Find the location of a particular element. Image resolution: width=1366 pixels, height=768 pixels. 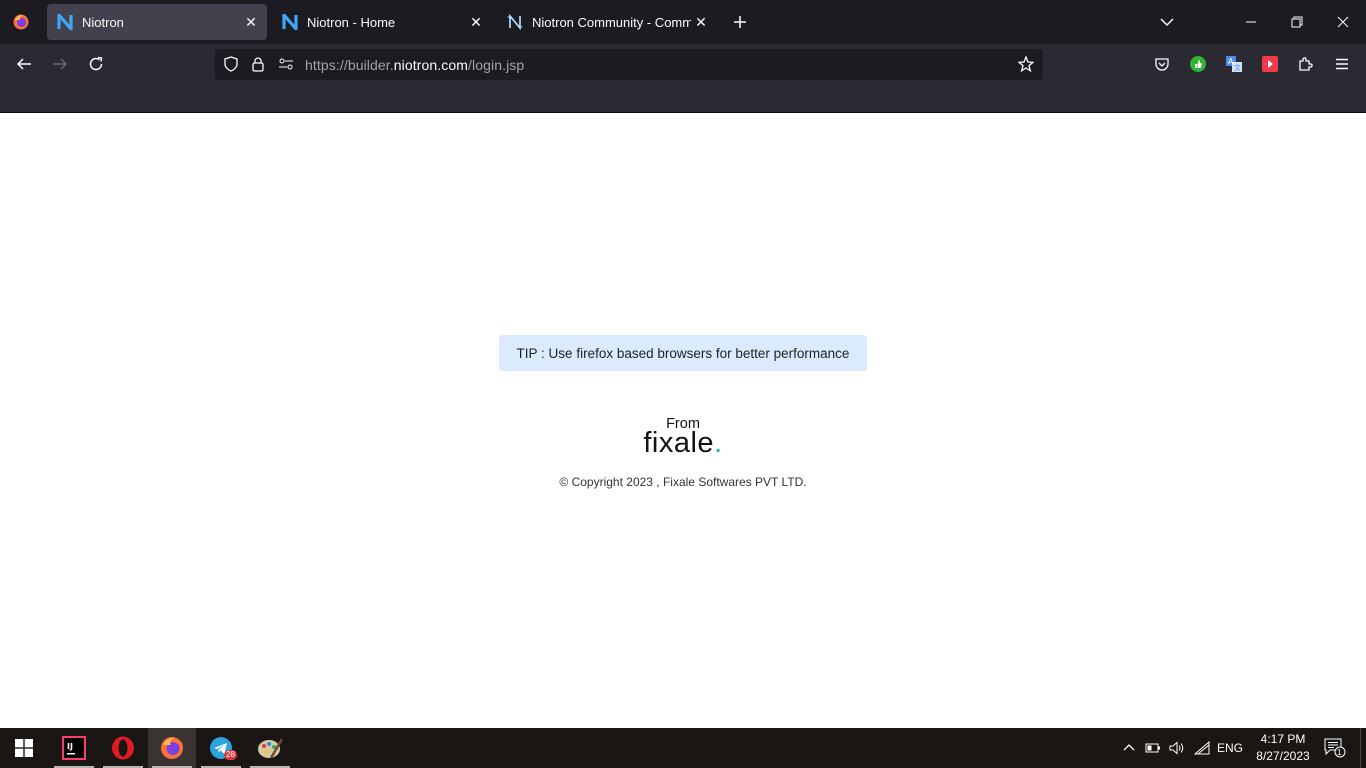

chevron-up-icon is located at coordinates (1129, 747).